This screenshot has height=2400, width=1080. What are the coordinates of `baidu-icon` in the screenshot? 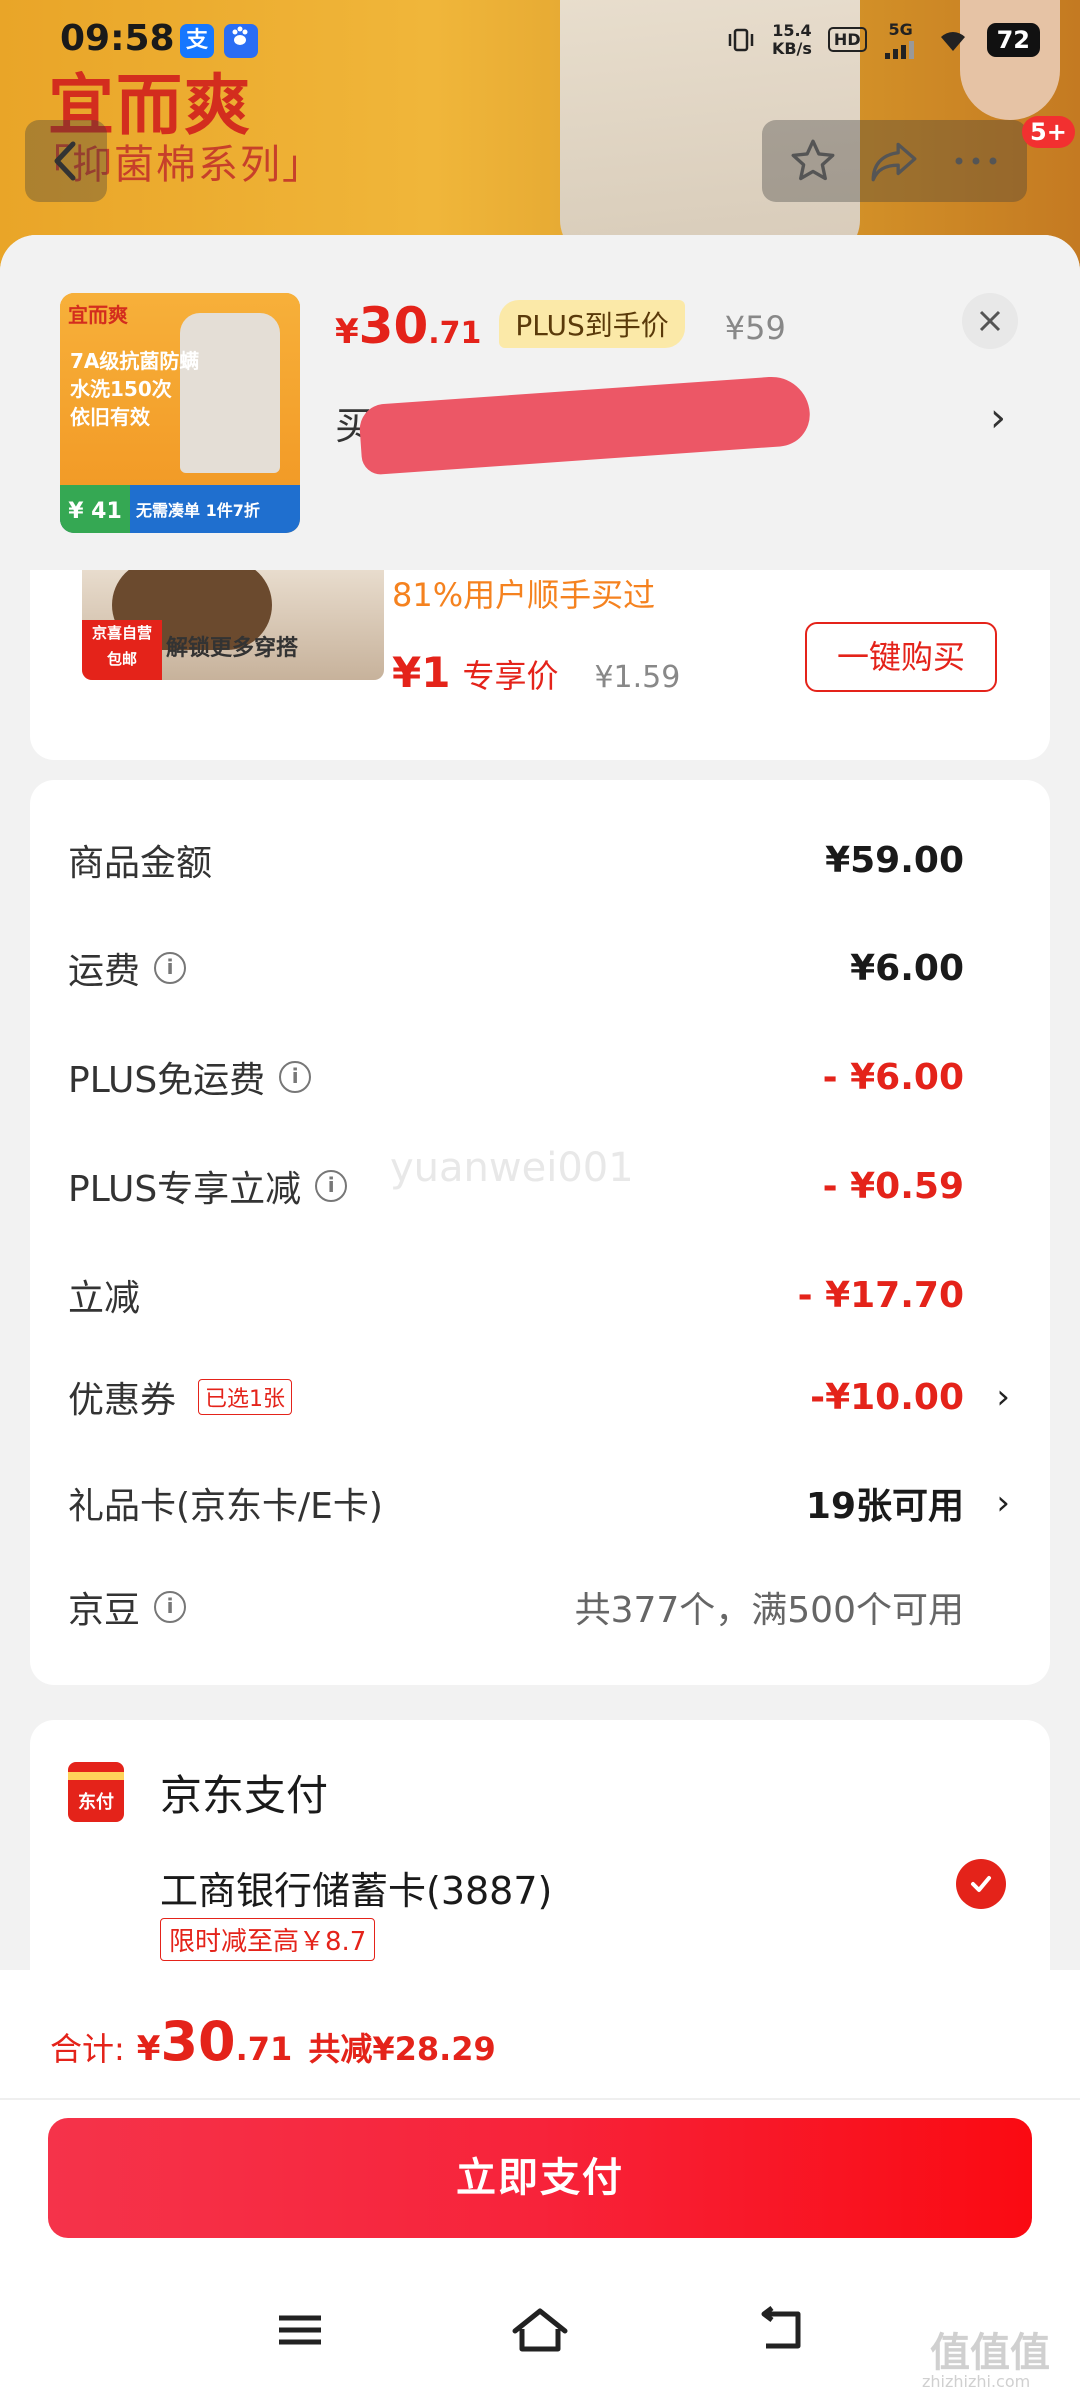 It's located at (241, 41).